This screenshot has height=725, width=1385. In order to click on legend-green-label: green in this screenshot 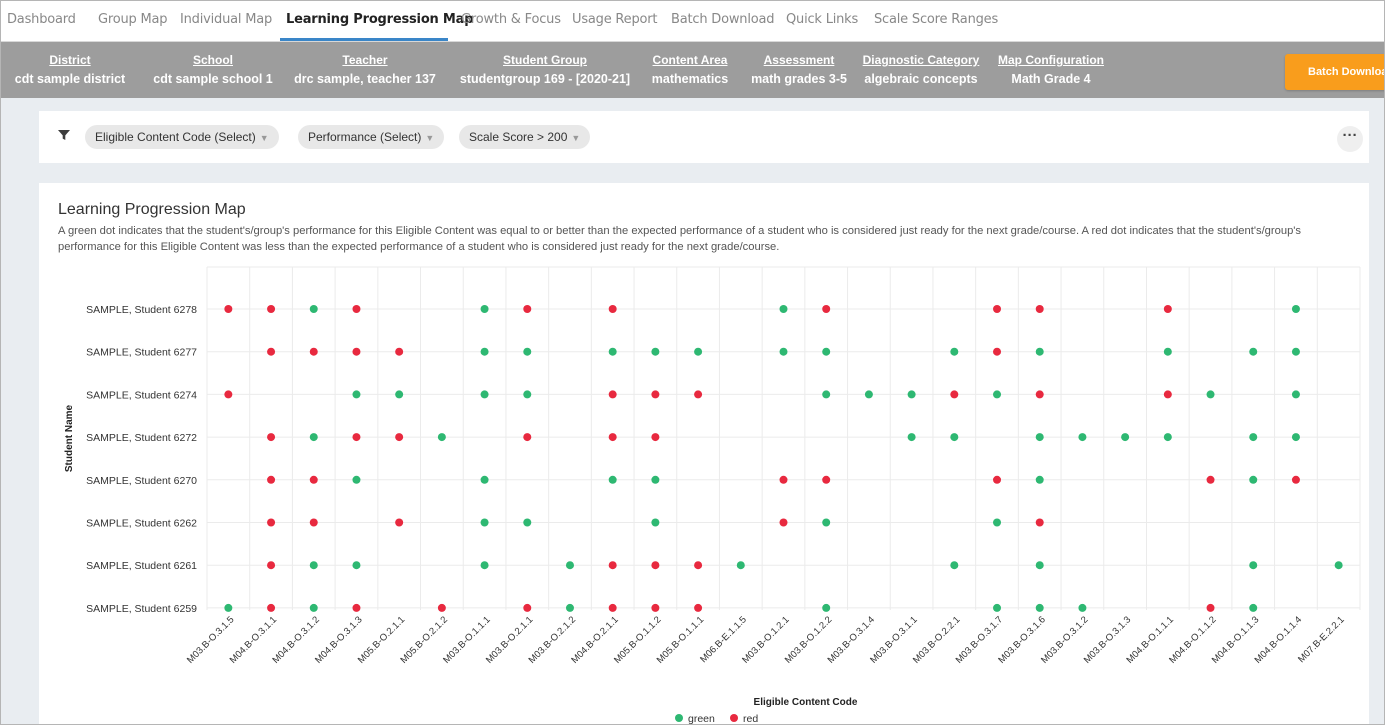, I will do `click(701, 719)`.